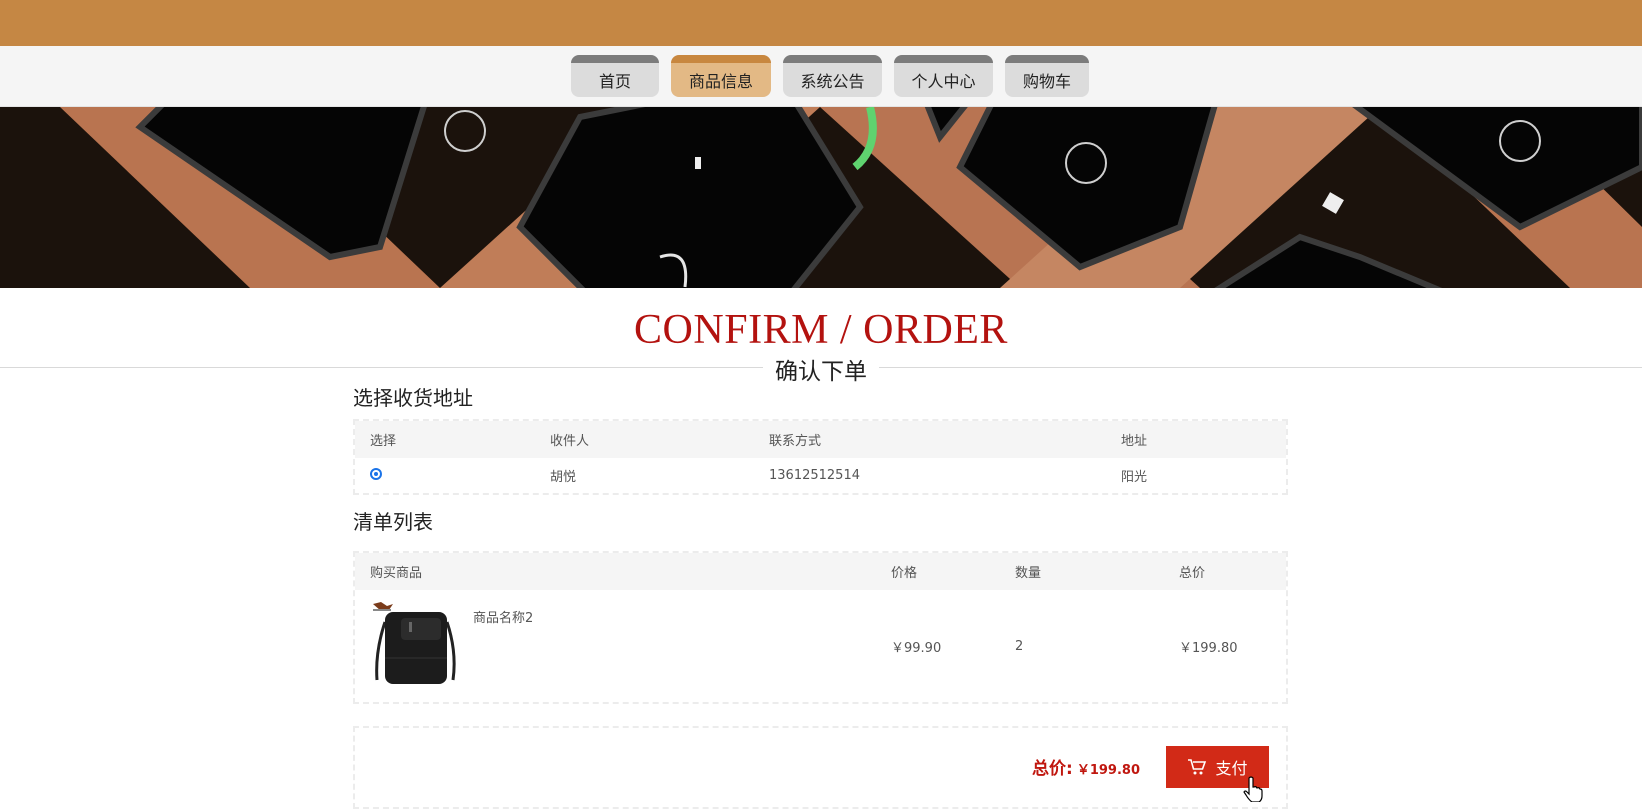 The image size is (1642, 810). I want to click on address-radio-cell, so click(376, 475).